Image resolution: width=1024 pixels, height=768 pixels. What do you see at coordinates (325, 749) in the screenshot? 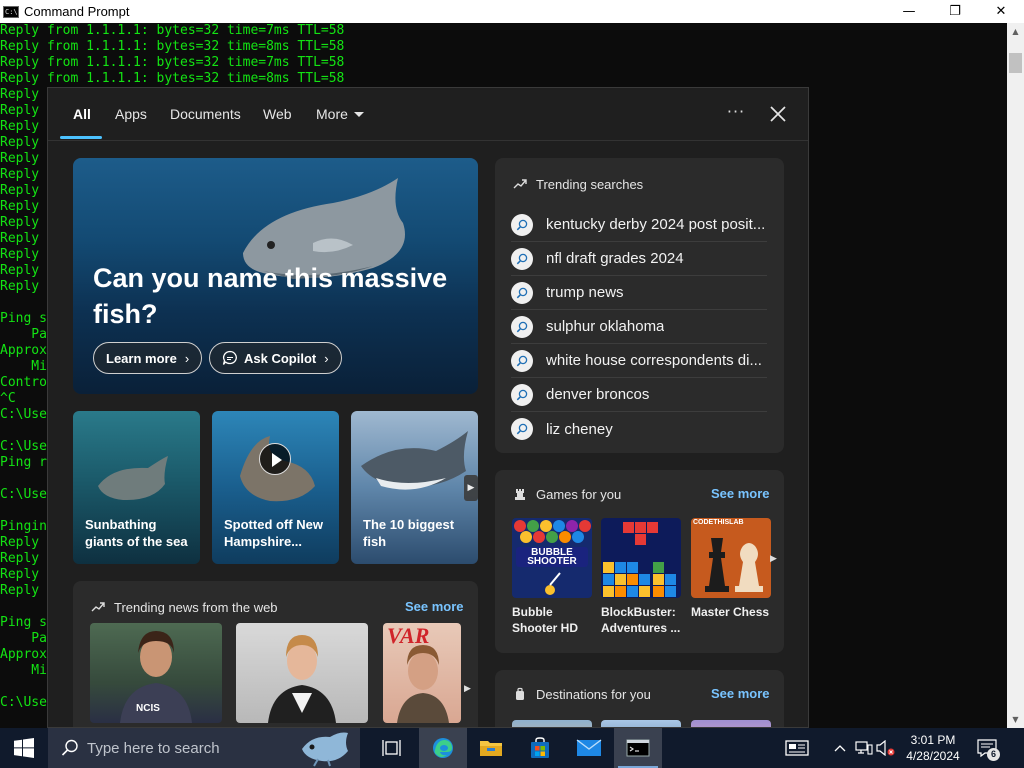
I see `search-highlight-fish-icon` at bounding box center [325, 749].